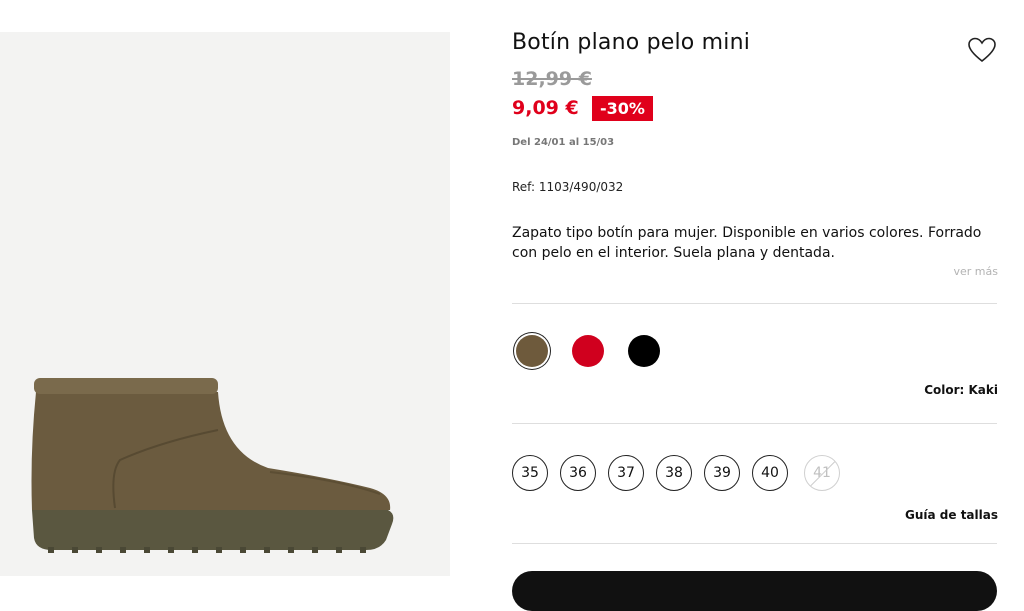  What do you see at coordinates (644, 351) in the screenshot?
I see `color-swatch-black` at bounding box center [644, 351].